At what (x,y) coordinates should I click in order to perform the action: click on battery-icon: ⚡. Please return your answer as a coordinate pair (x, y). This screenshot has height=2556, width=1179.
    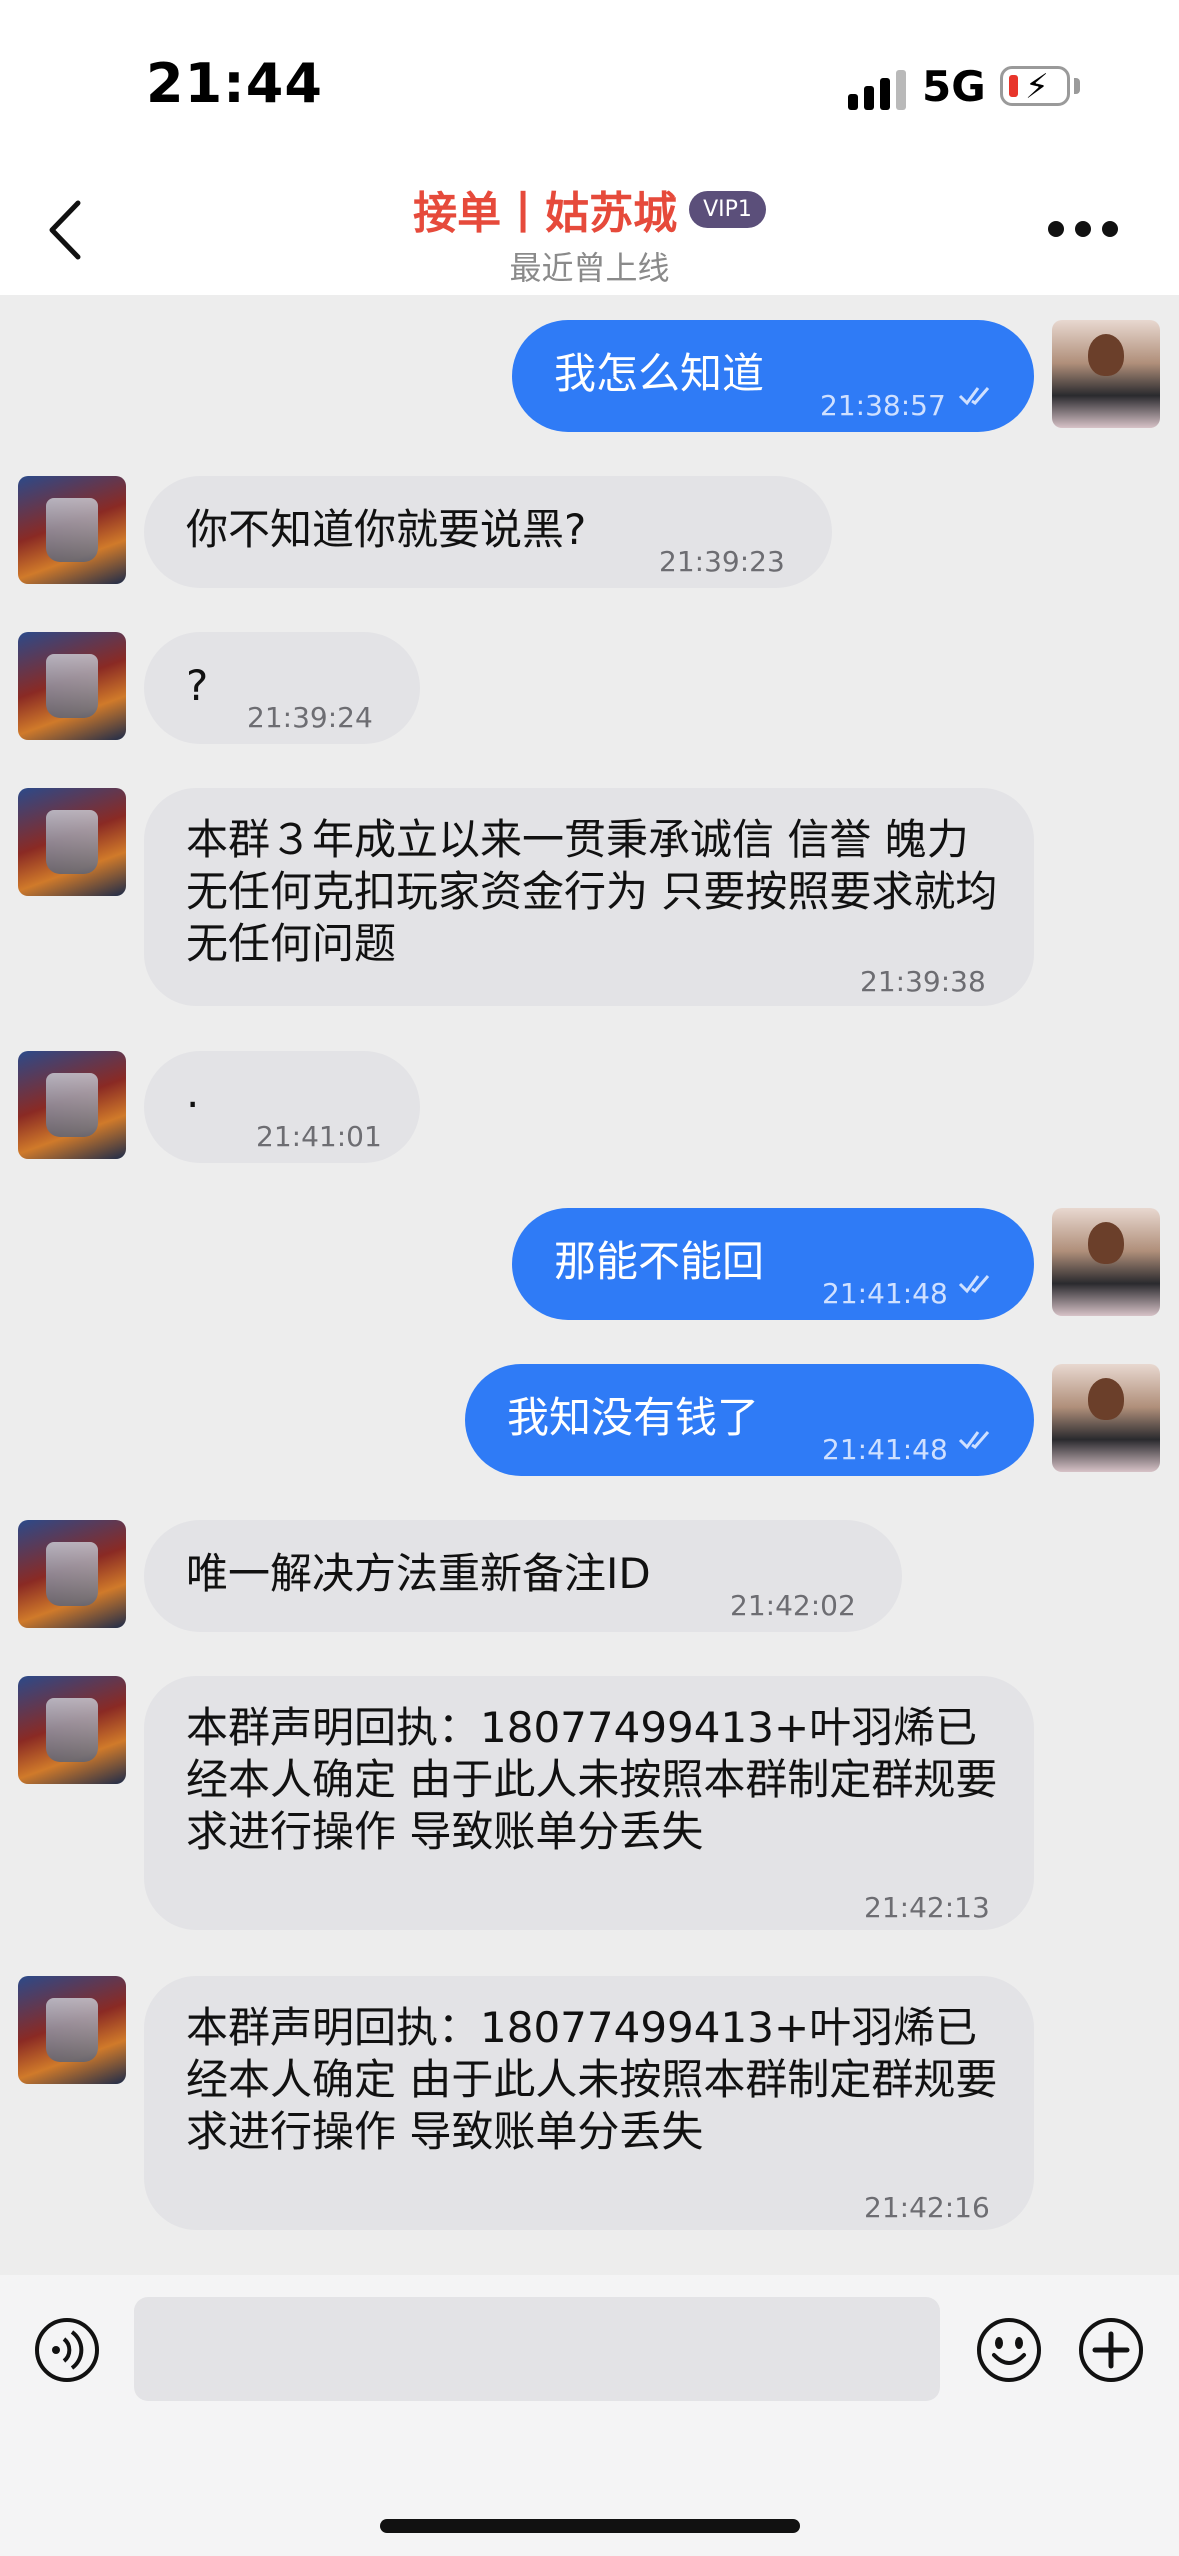
    Looking at the image, I should click on (1035, 86).